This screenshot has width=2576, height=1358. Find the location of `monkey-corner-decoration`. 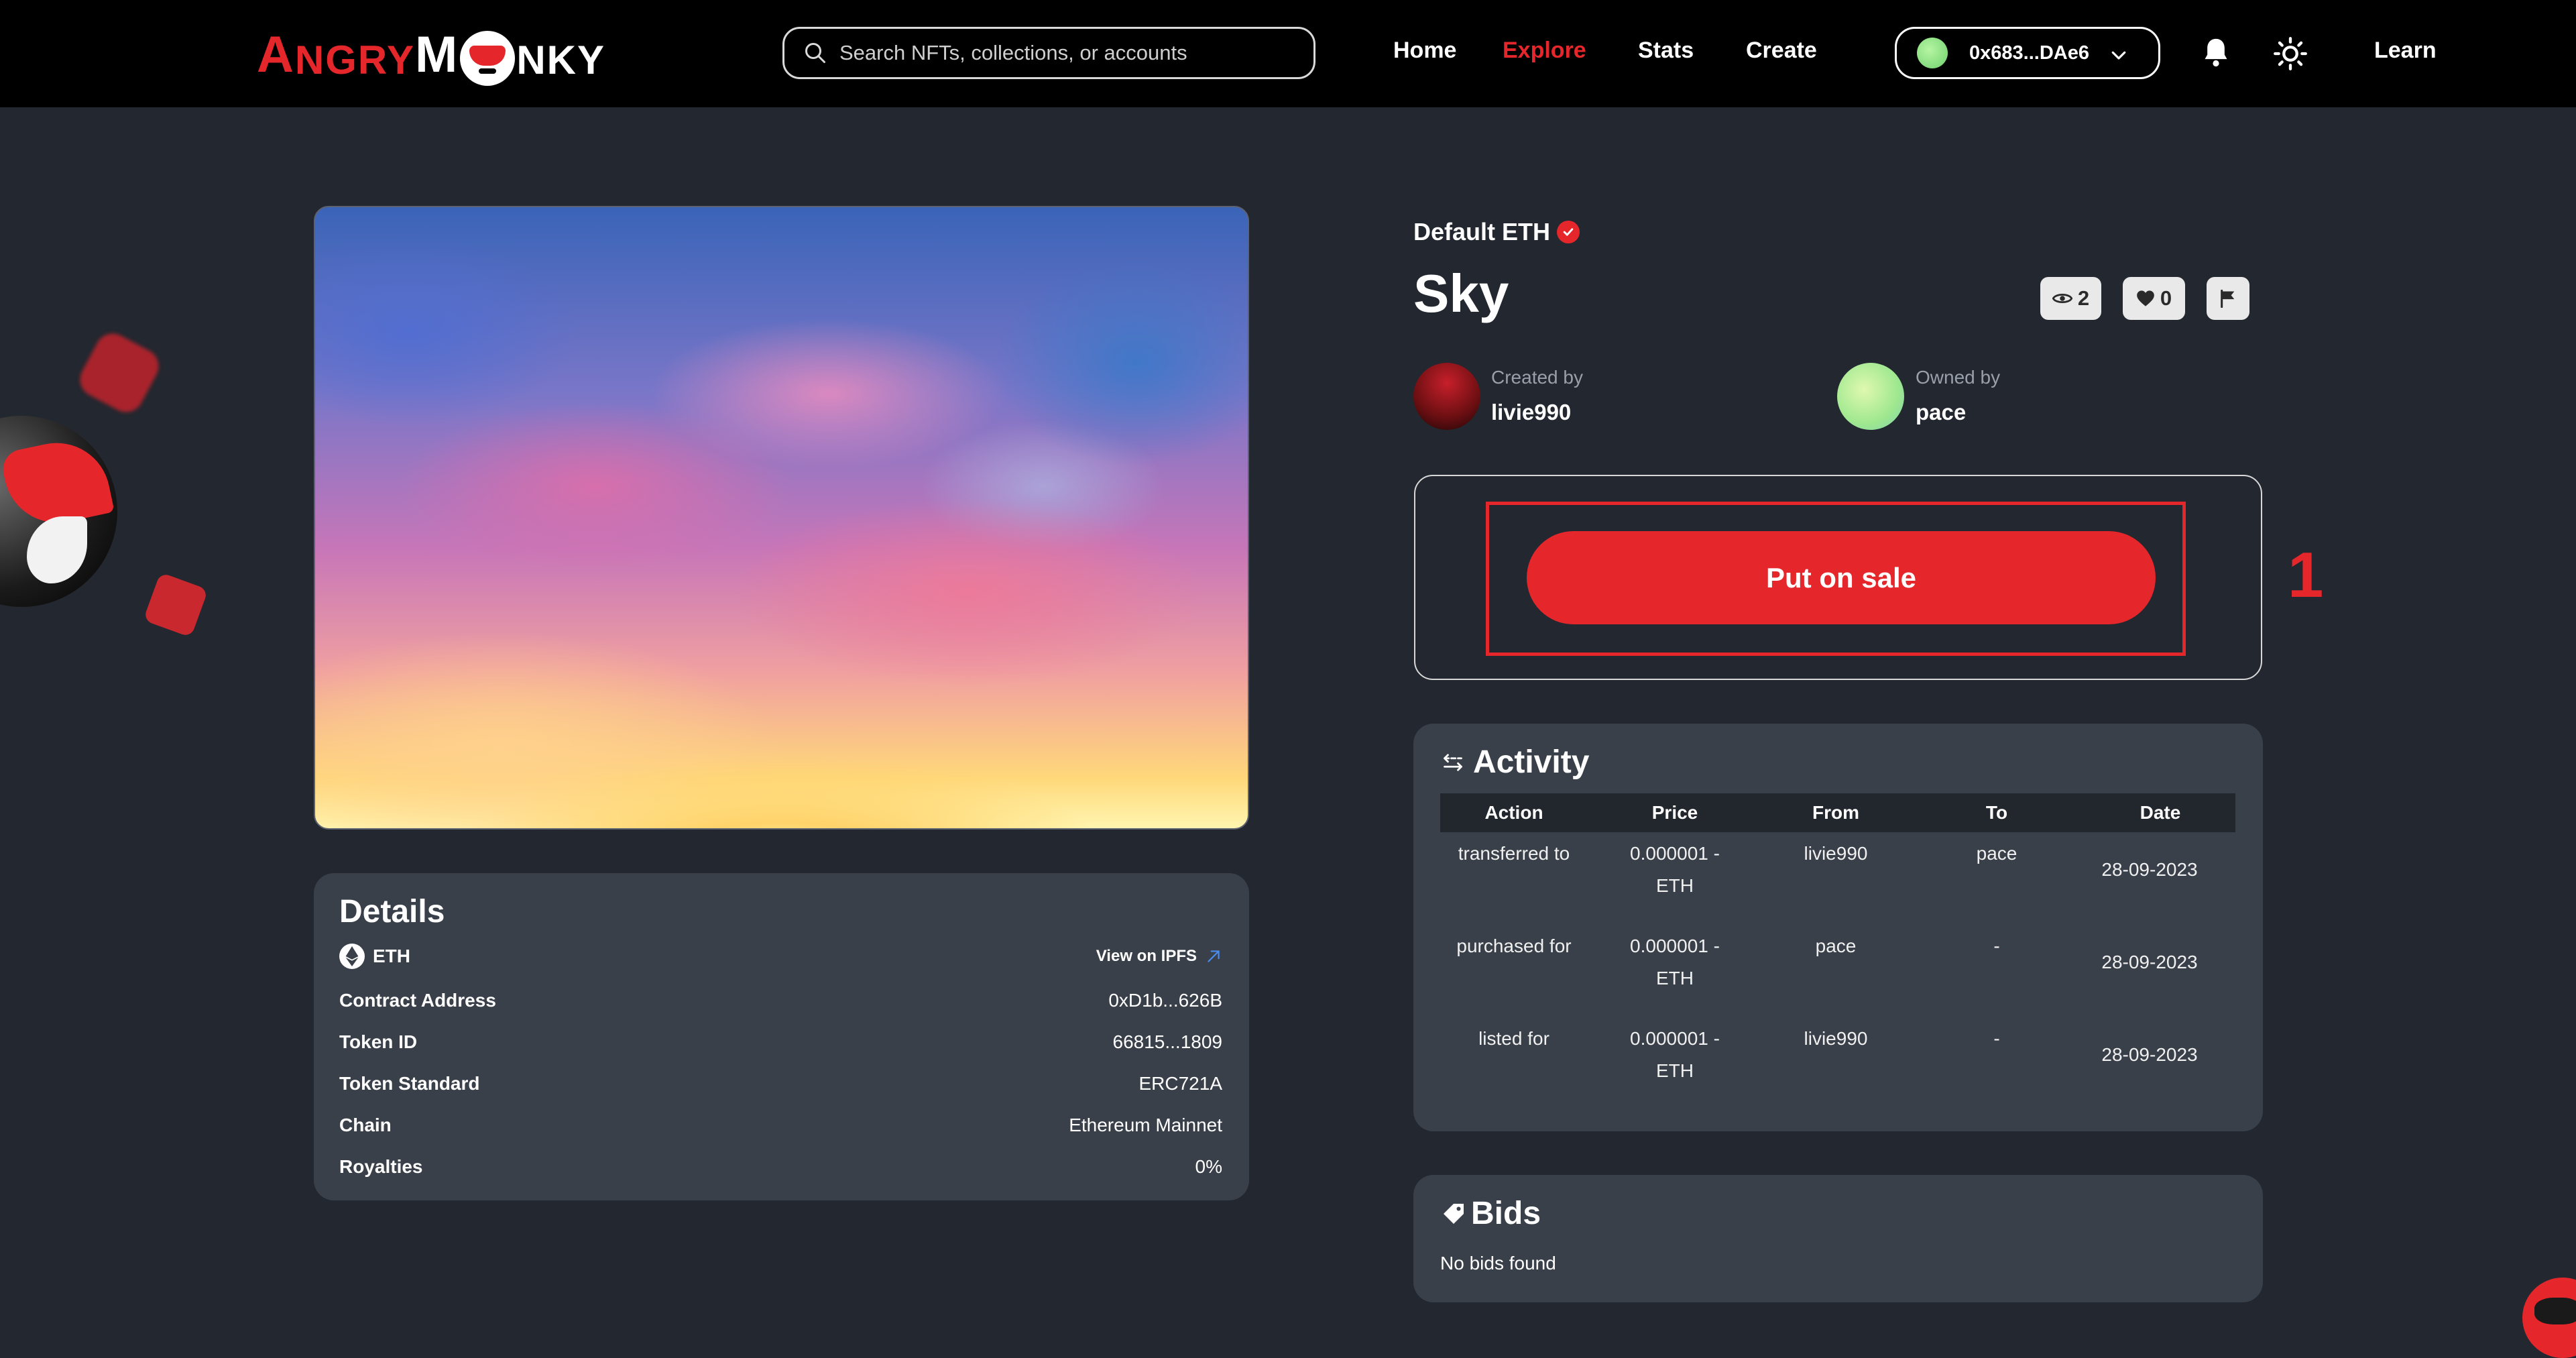

monkey-corner-decoration is located at coordinates (2549, 1318).